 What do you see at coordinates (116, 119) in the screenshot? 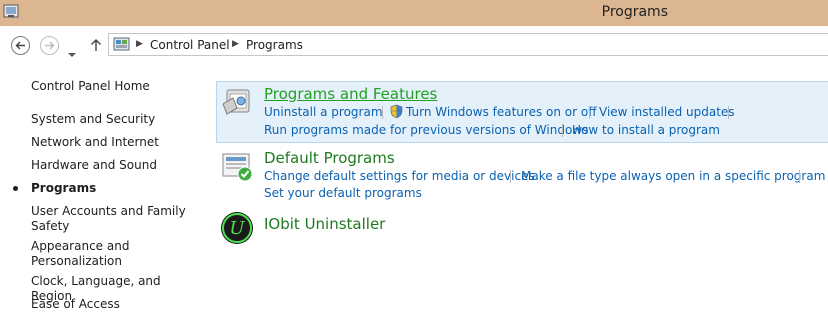
I see `sidebar-item-system-security: System and Security` at bounding box center [116, 119].